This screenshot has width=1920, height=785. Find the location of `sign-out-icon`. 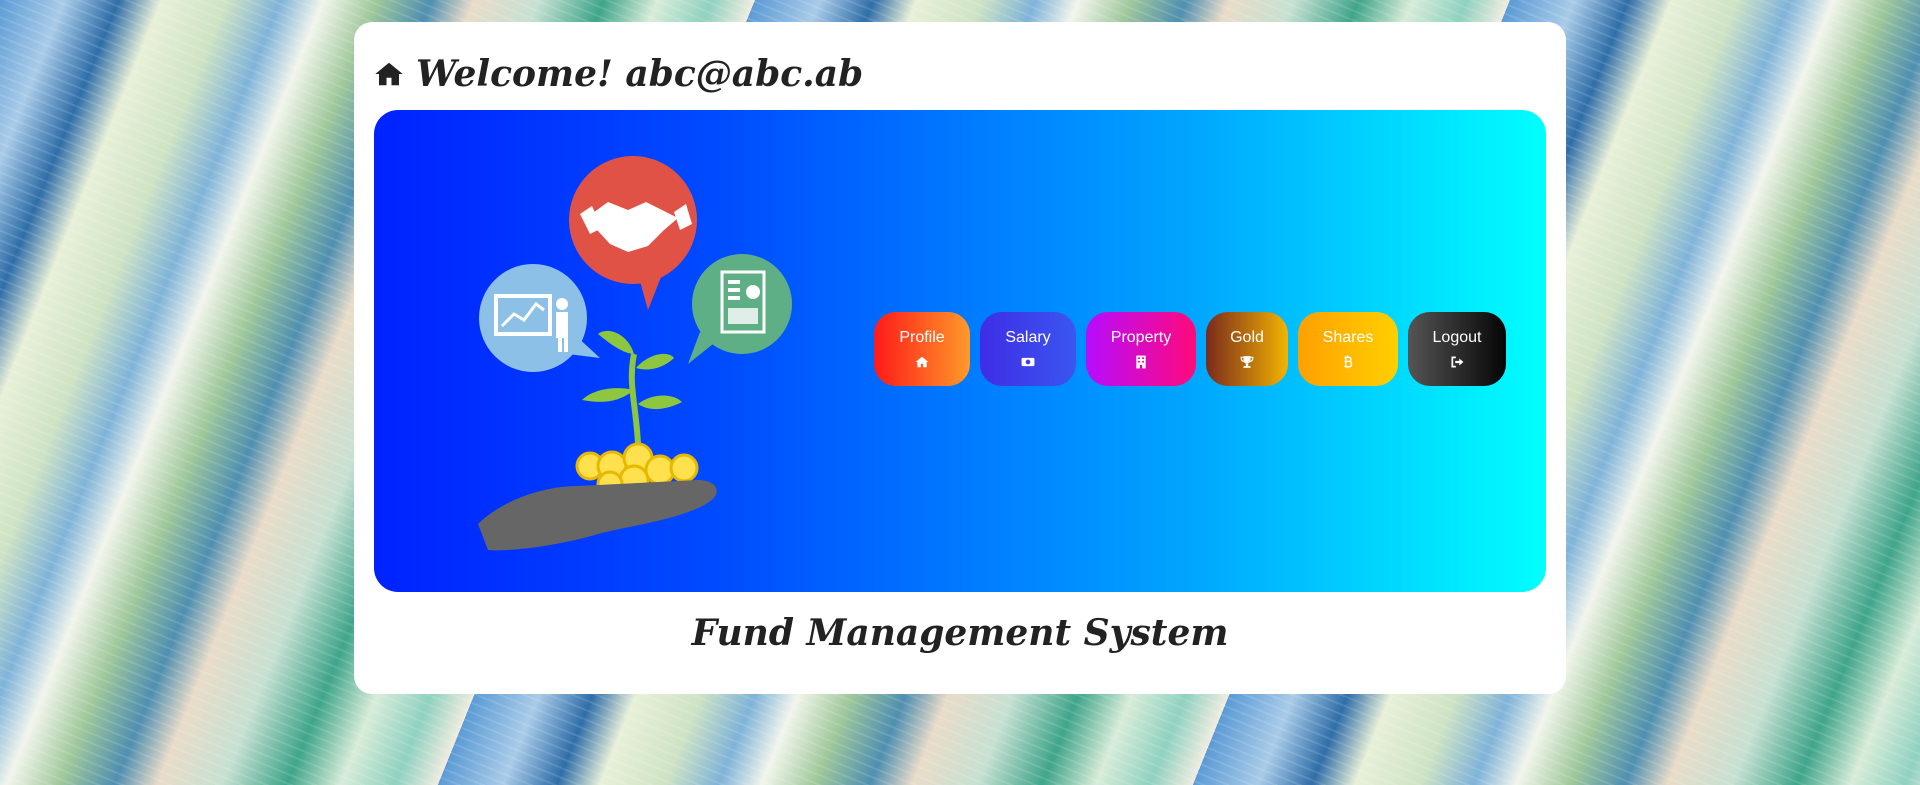

sign-out-icon is located at coordinates (1457, 362).